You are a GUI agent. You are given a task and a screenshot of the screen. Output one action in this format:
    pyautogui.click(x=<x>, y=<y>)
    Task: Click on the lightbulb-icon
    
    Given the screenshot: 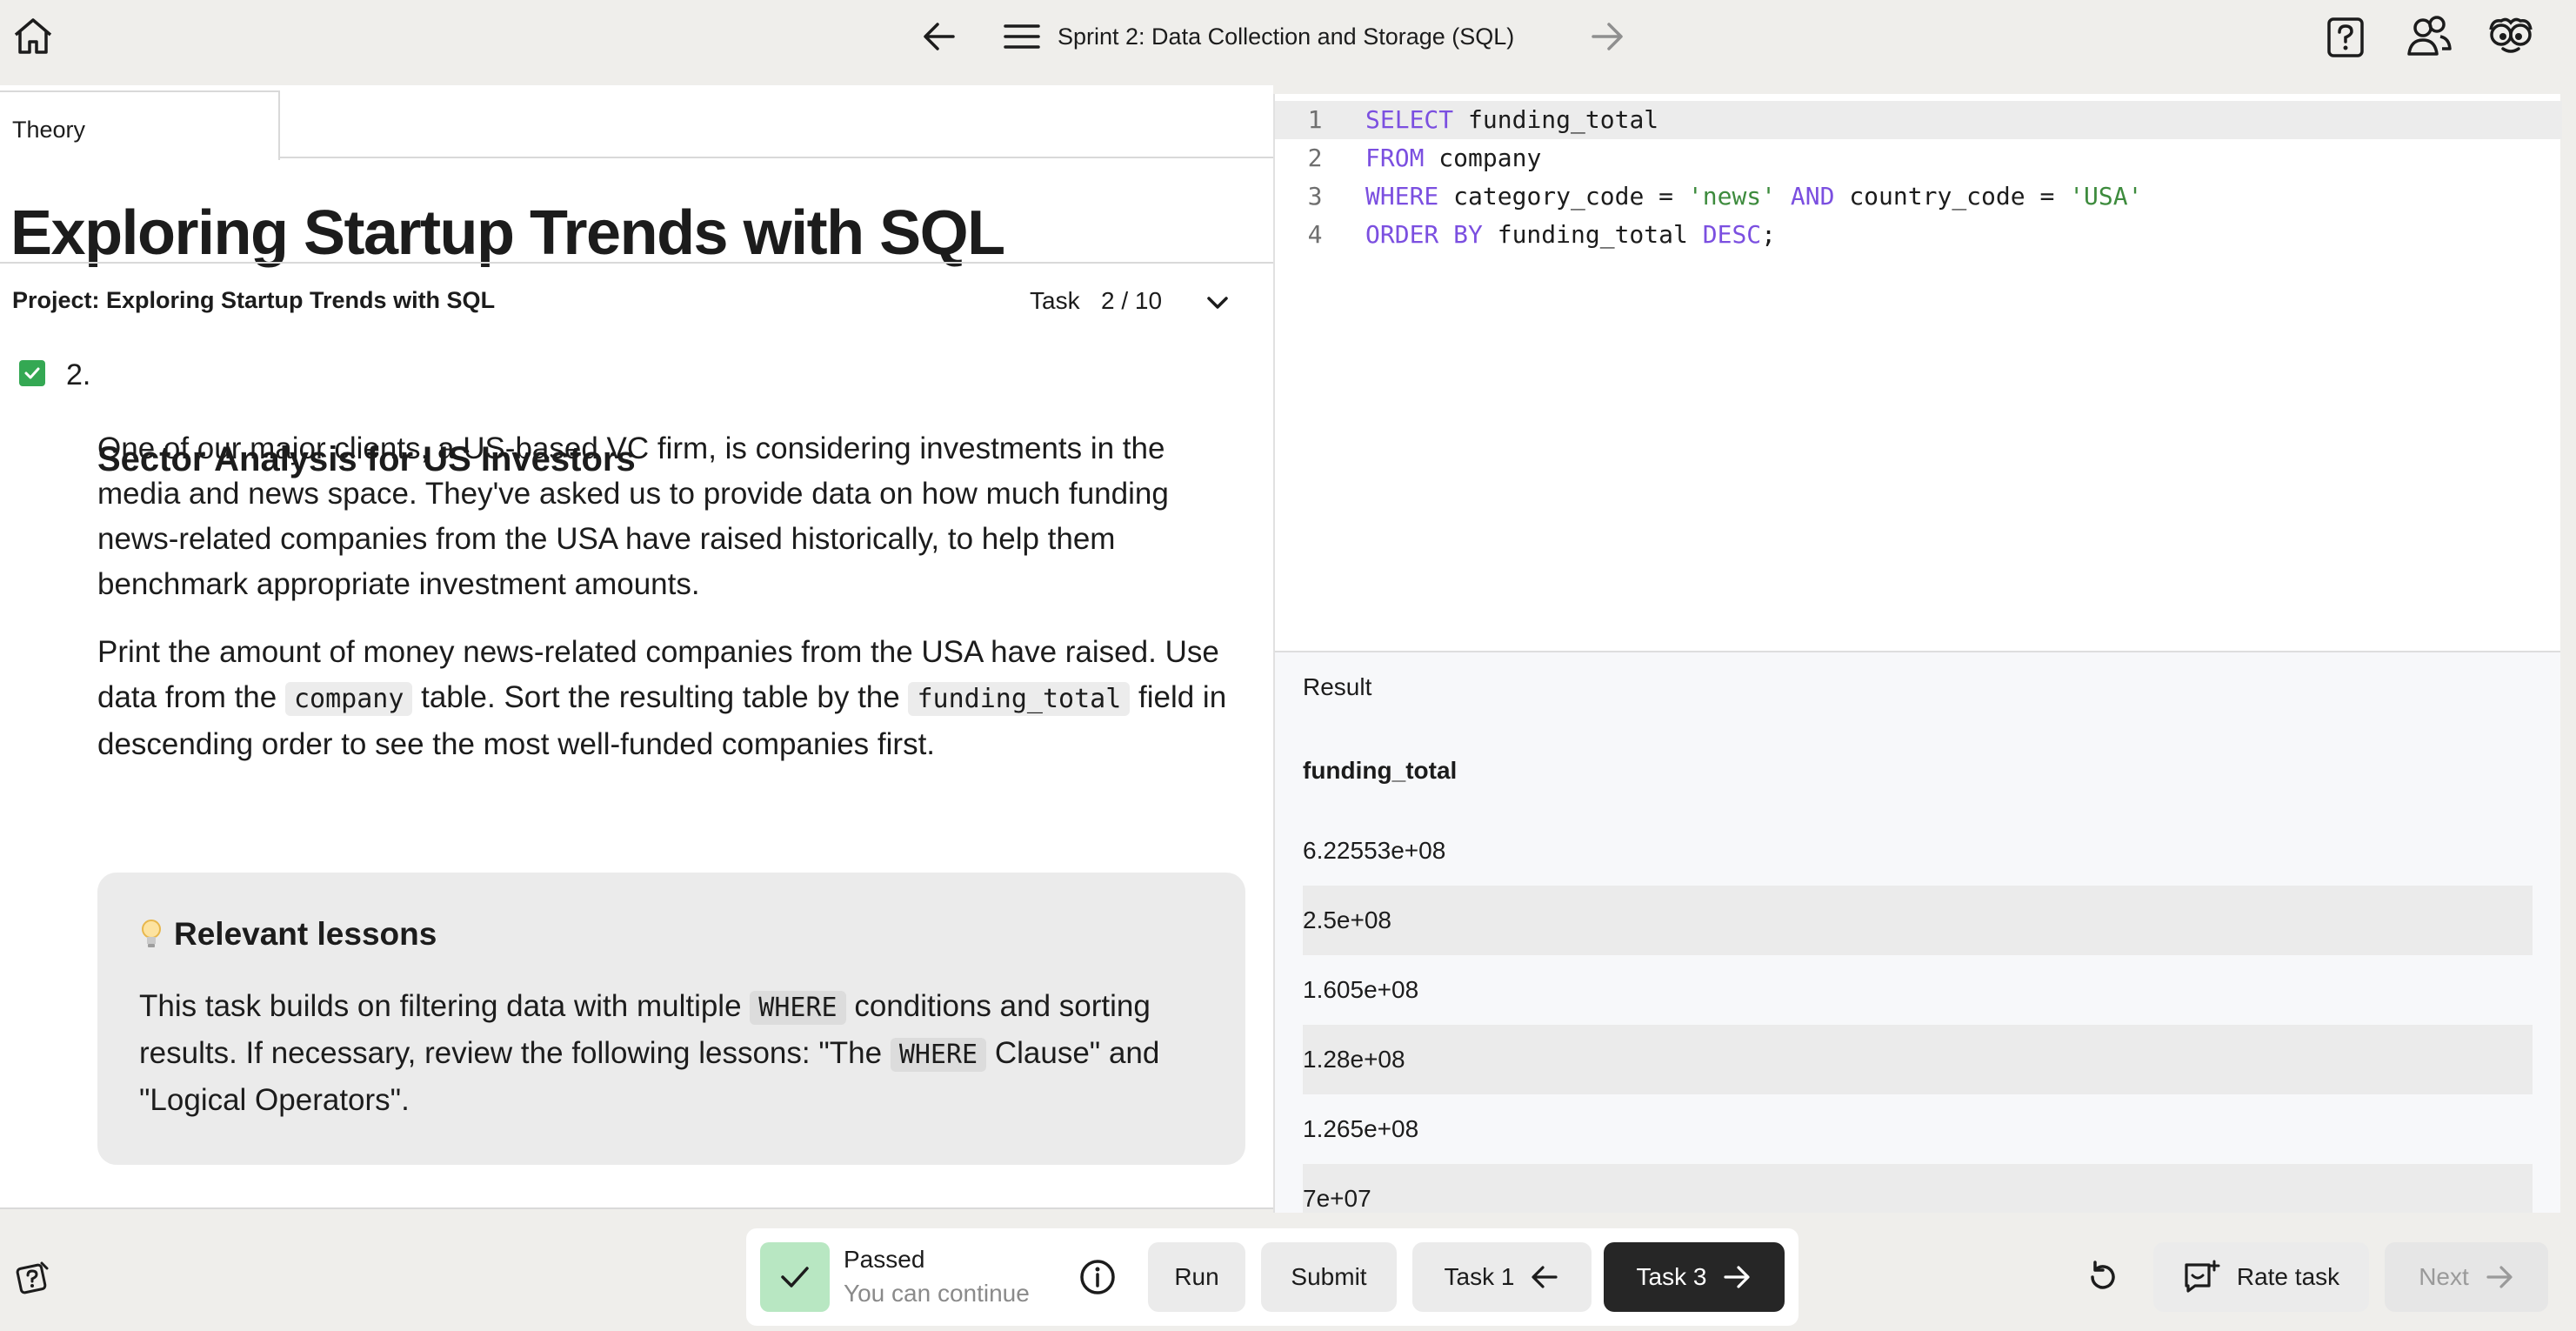 What is the action you would take?
    pyautogui.click(x=151, y=935)
    